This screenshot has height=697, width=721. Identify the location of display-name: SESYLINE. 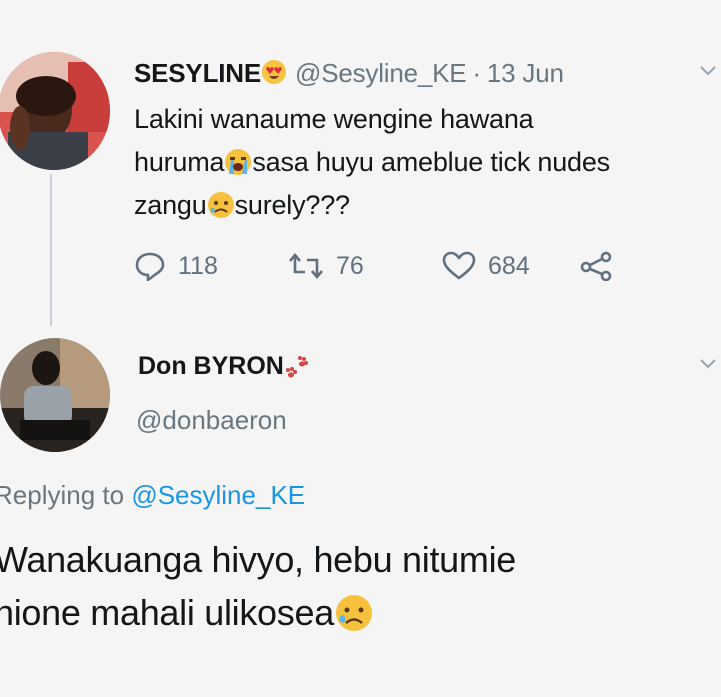
(197, 73).